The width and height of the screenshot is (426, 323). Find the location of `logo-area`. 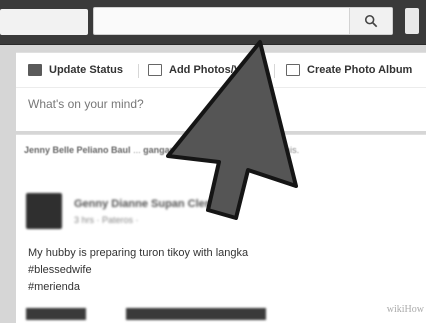

logo-area is located at coordinates (44, 22).